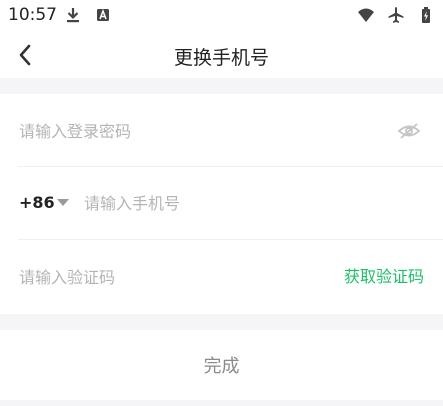  Describe the element at coordinates (199, 131) in the screenshot. I see `password-input` at that location.